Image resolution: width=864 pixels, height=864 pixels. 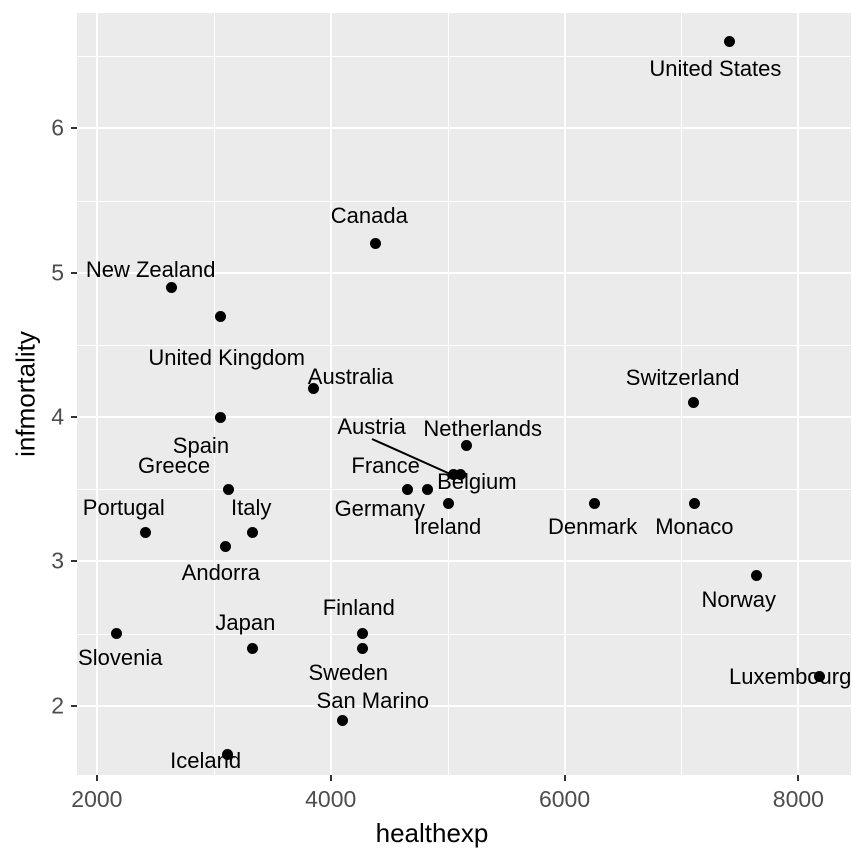 I want to click on point-label: Andorra, so click(x=220, y=572).